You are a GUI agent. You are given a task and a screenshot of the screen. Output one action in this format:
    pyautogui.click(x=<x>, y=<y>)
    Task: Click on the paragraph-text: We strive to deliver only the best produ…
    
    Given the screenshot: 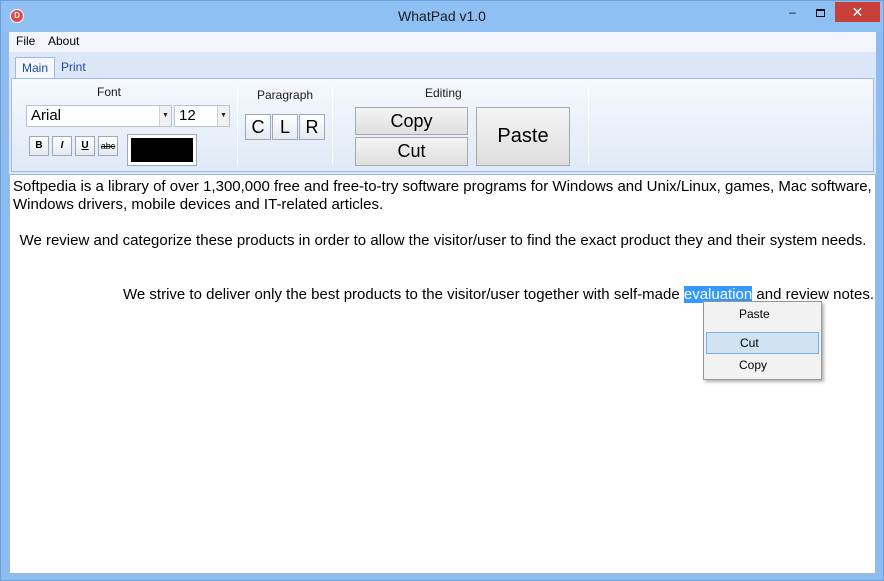 What is the action you would take?
    pyautogui.click(x=403, y=294)
    